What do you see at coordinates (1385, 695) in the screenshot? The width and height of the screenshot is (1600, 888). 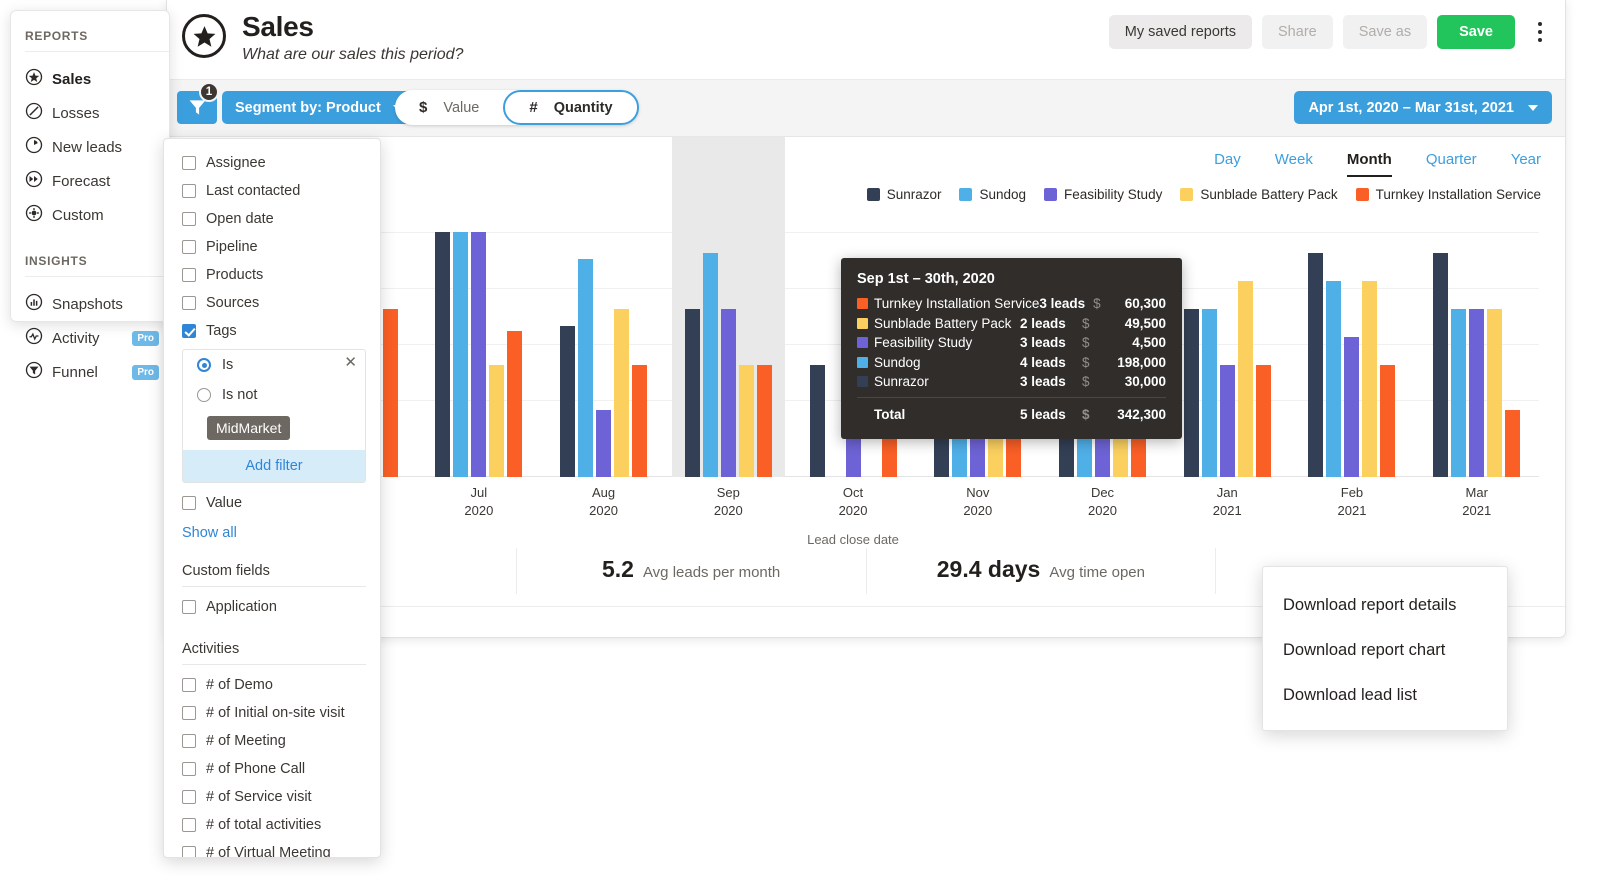 I see `menu-item-download-lead-list: Download lead list` at bounding box center [1385, 695].